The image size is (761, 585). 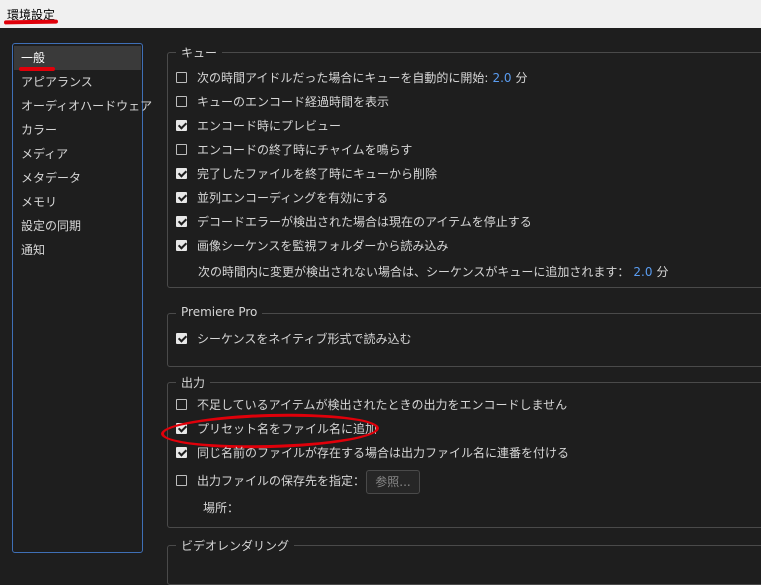 I want to click on sequence-note-unit: 分, so click(x=662, y=272).